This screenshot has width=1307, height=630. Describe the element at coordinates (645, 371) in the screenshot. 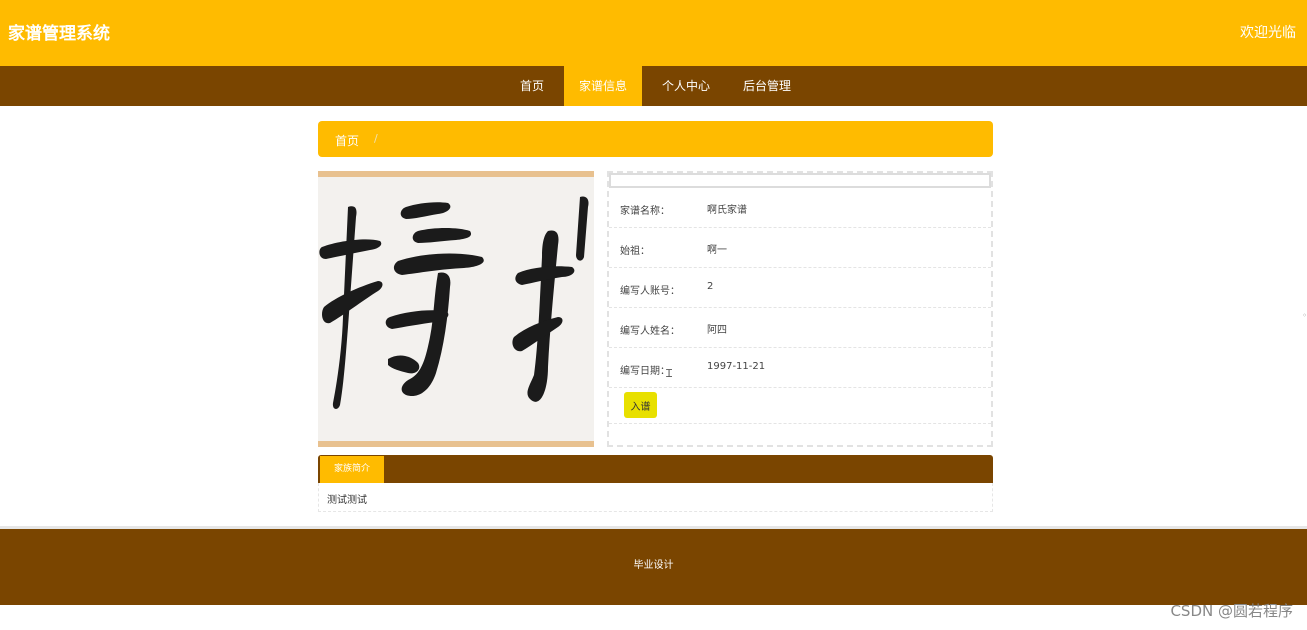

I see `field-label: 编写日期：` at that location.